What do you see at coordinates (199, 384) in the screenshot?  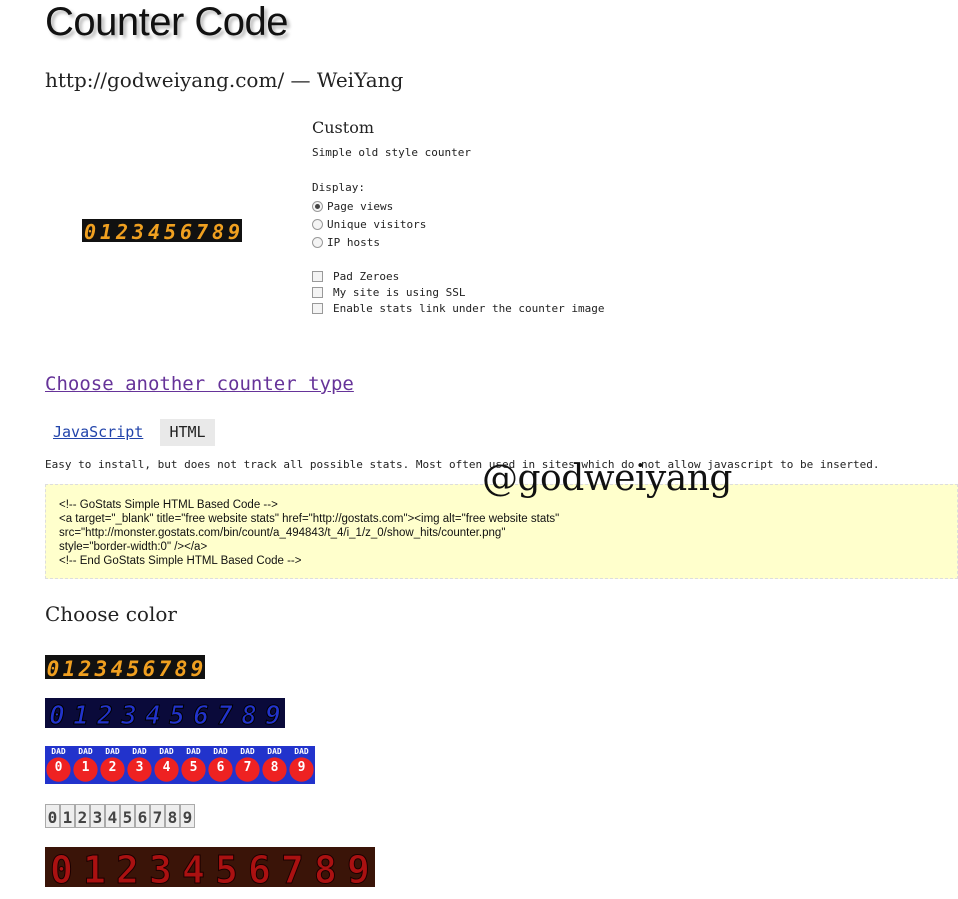 I see `choose-another-counter-link: Choose another counter type` at bounding box center [199, 384].